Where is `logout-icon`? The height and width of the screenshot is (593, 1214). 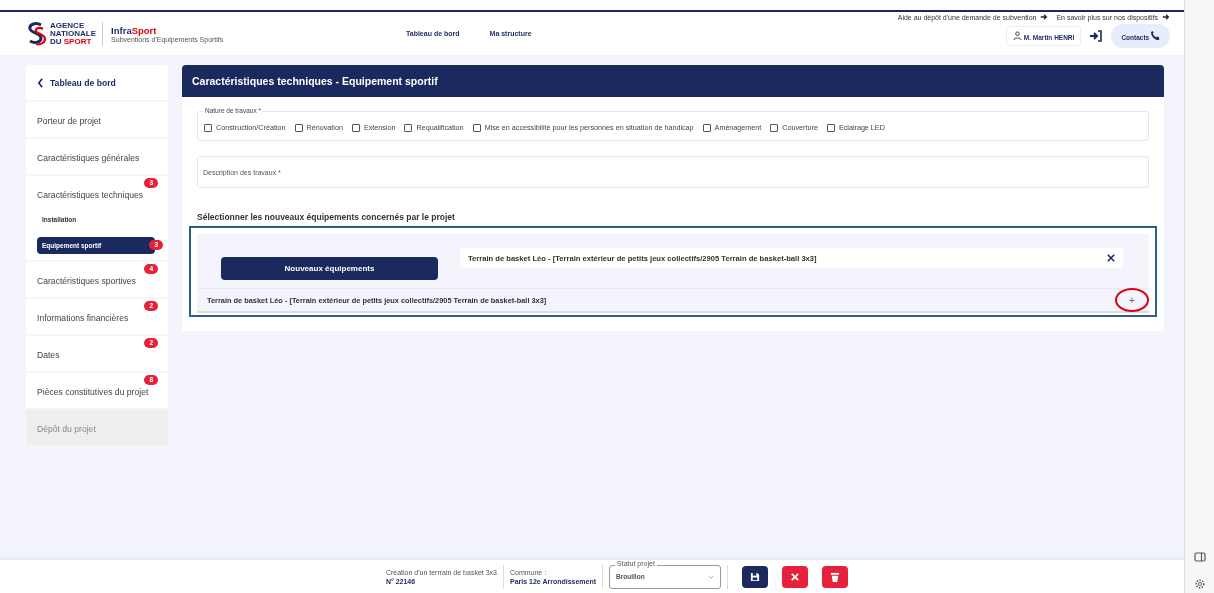
logout-icon is located at coordinates (1096, 36).